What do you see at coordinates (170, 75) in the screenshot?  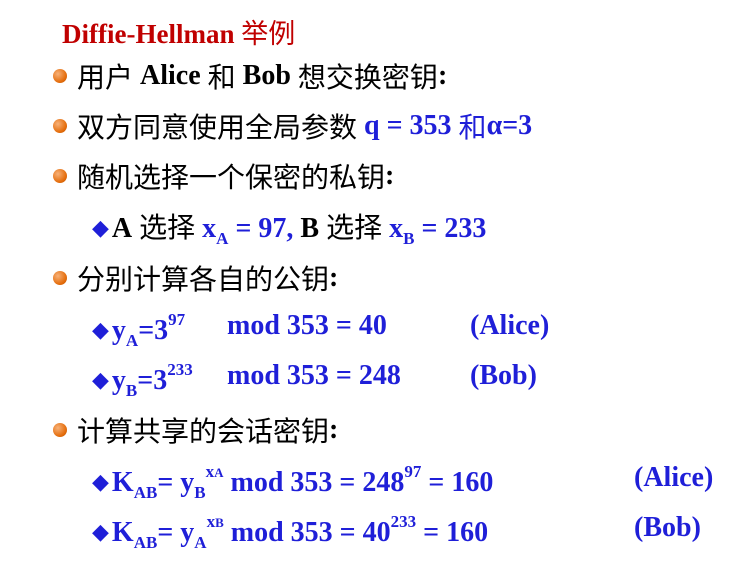 I see `alice-label: Alice` at bounding box center [170, 75].